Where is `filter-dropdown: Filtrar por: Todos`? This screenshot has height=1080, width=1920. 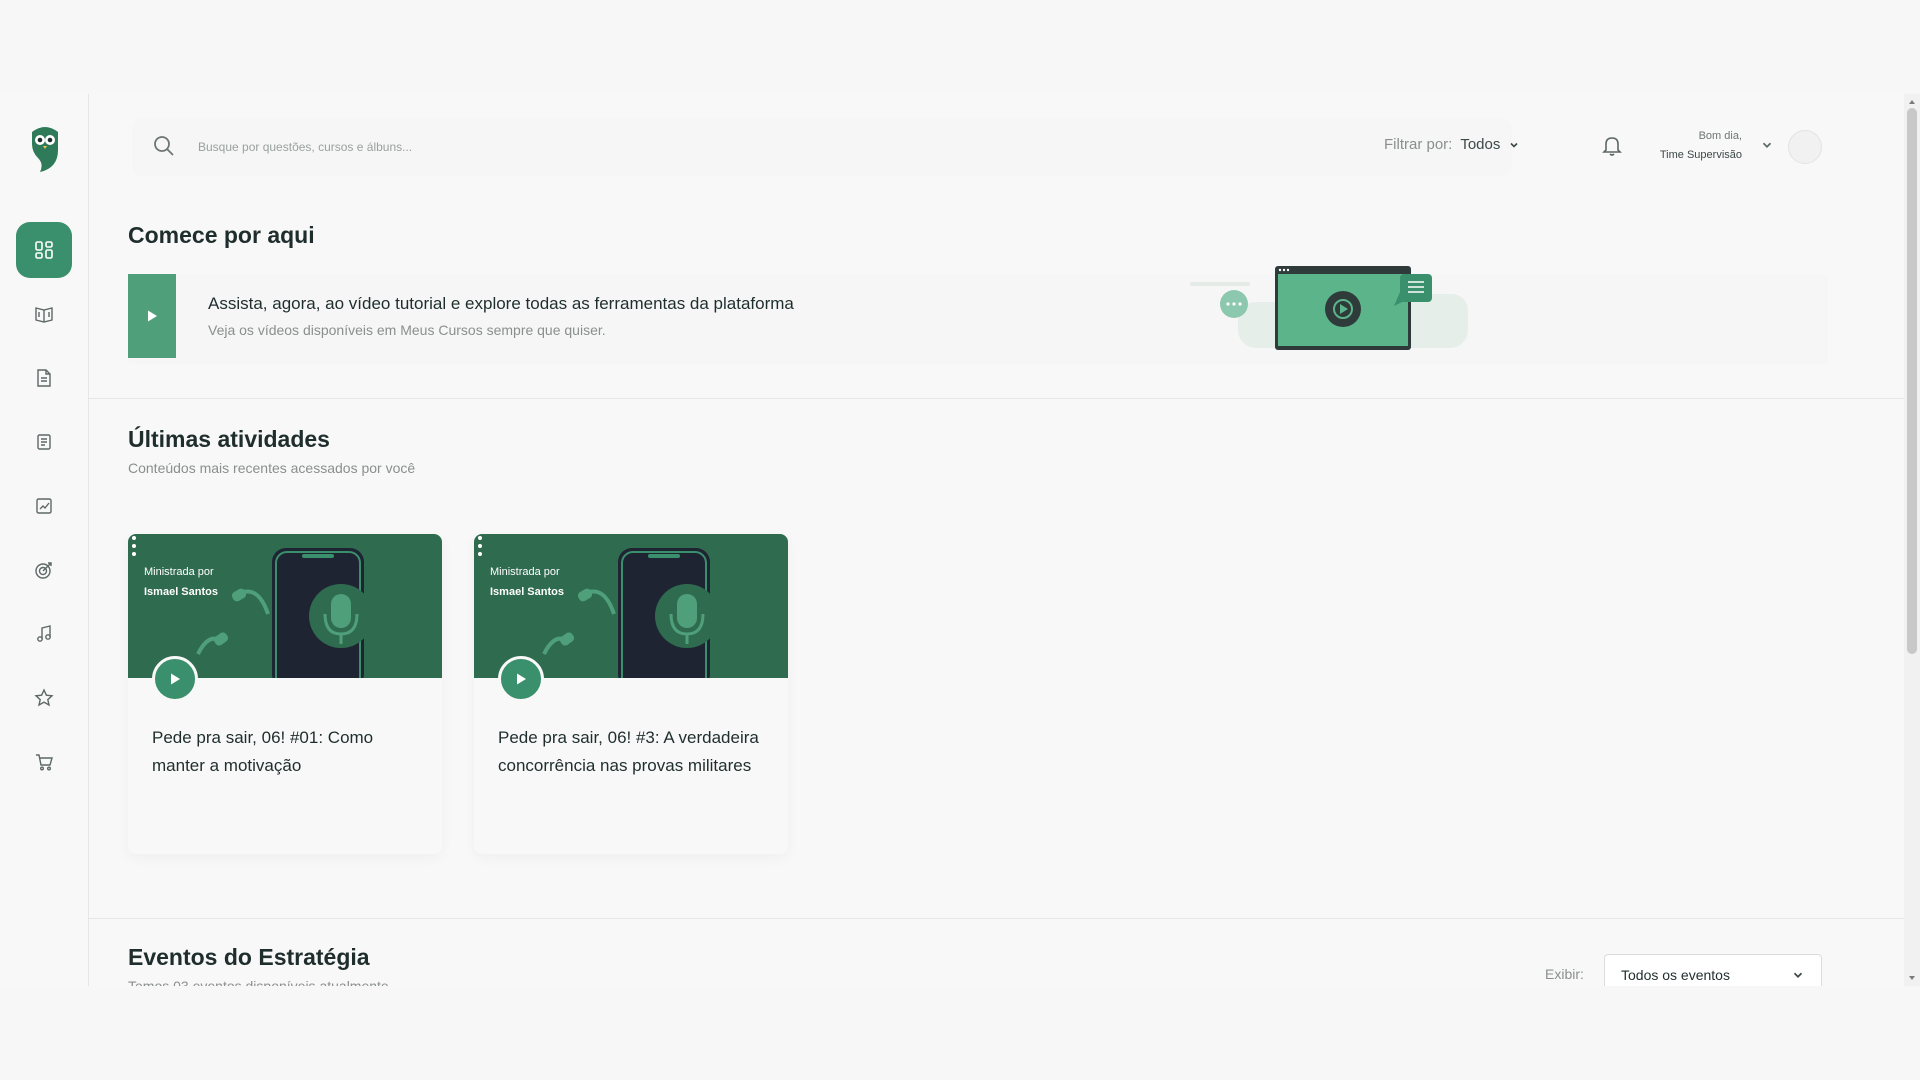
filter-dropdown: Filtrar por: Todos is located at coordinates (1452, 144).